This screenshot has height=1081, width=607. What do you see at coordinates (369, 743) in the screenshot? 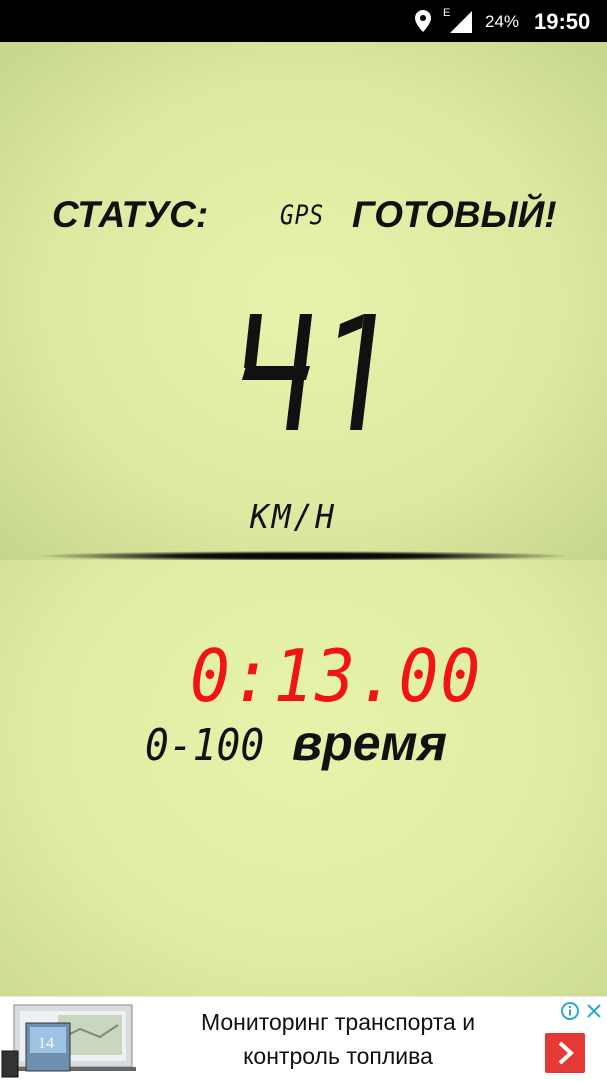
I see `time-label: время` at bounding box center [369, 743].